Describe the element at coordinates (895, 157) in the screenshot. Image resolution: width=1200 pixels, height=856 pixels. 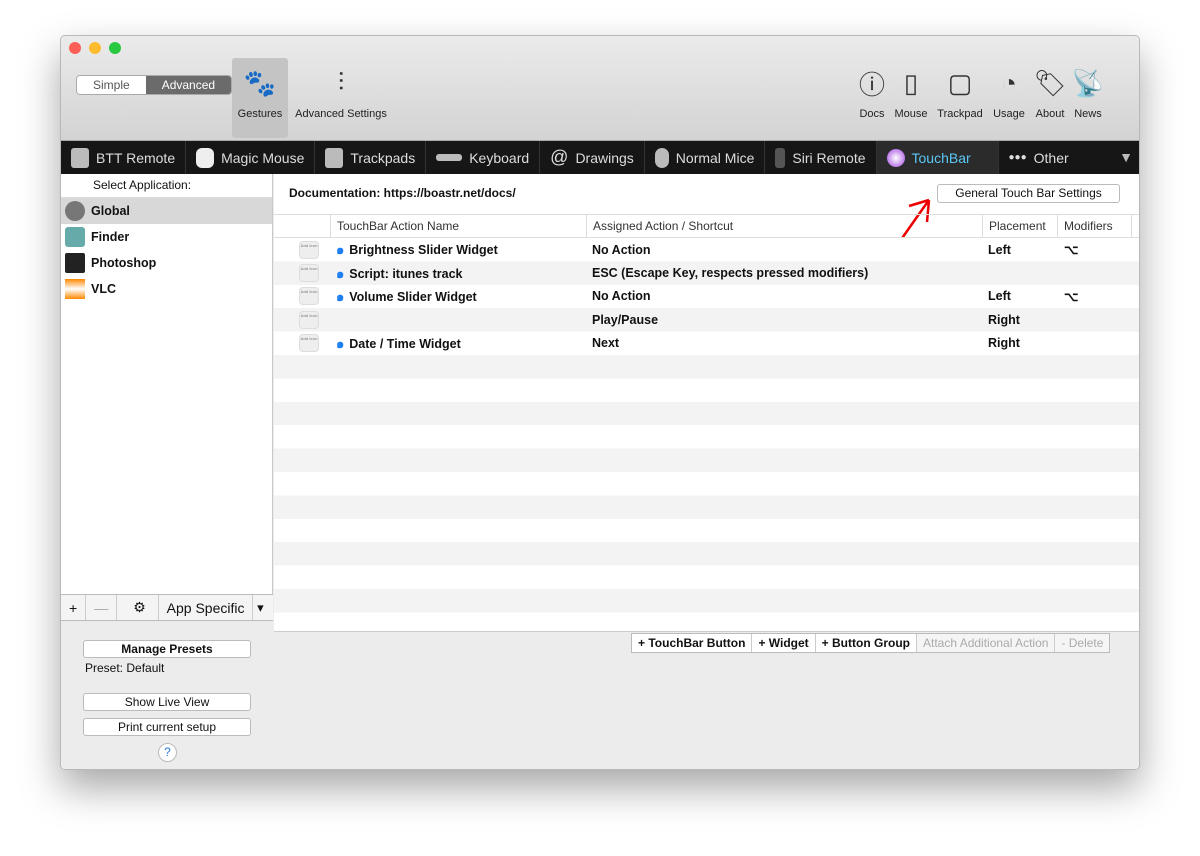
I see `siri-icon` at that location.